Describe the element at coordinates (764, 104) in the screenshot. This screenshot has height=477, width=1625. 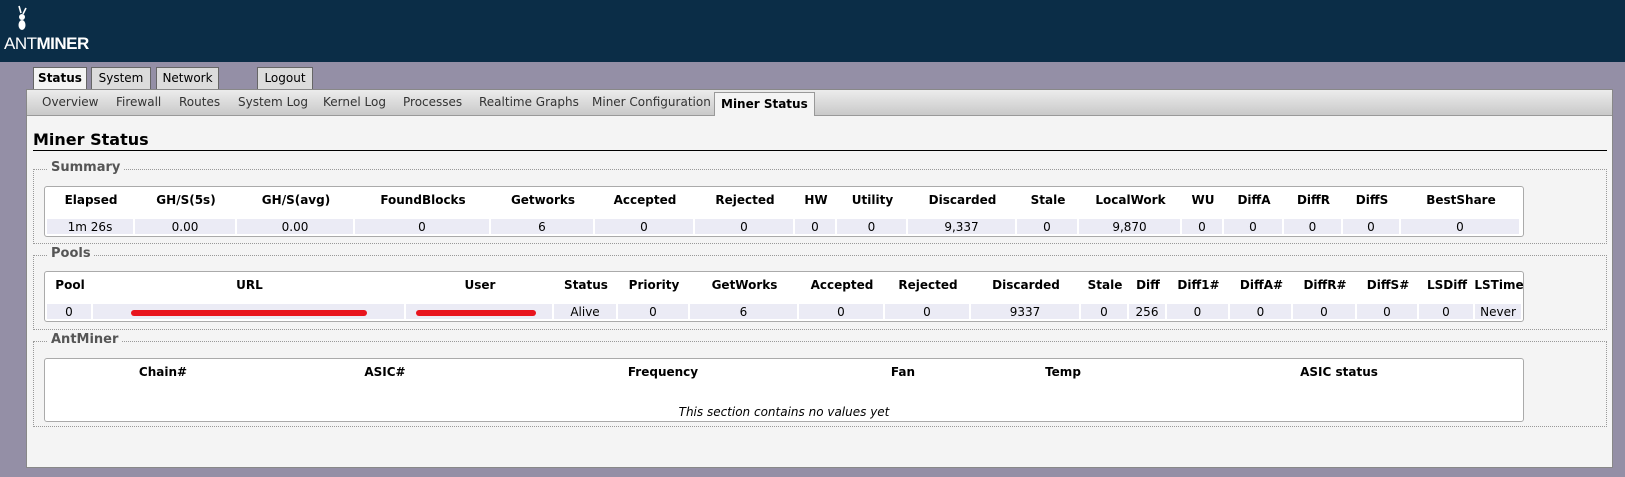
I see `subtab-miner-status: Miner Status` at that location.